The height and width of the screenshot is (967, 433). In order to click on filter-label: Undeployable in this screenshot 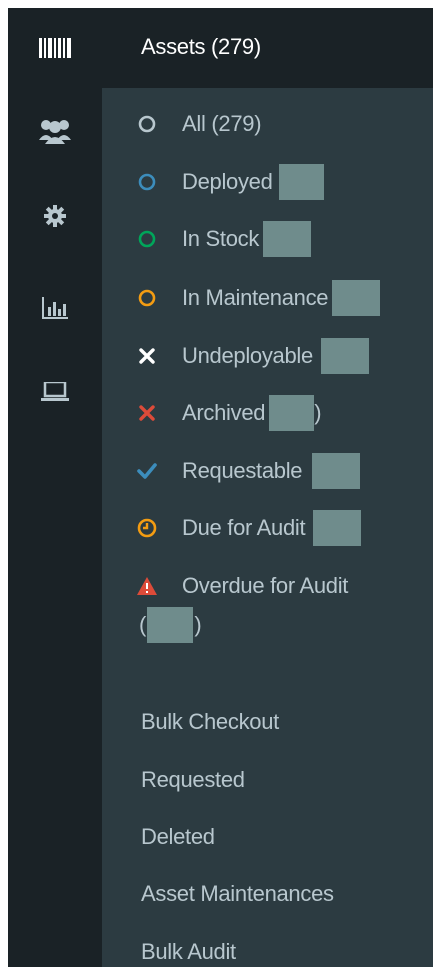, I will do `click(247, 355)`.